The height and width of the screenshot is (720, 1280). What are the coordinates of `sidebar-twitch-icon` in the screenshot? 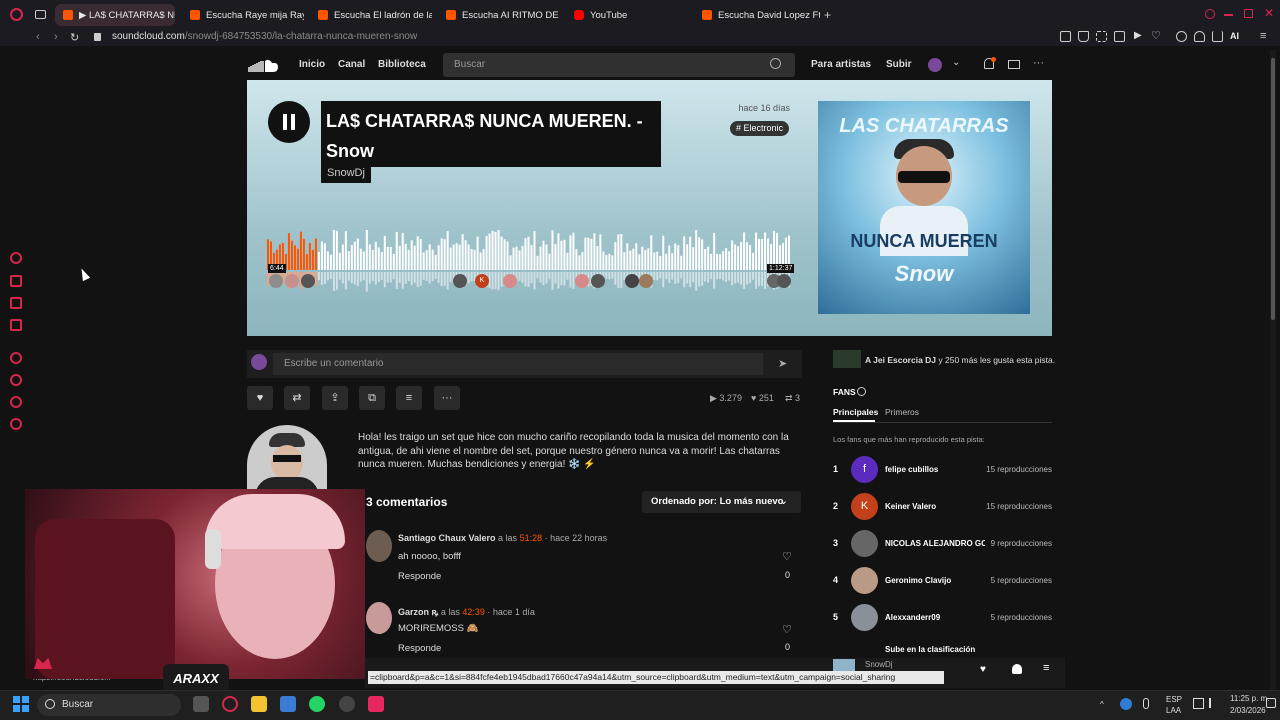 It's located at (16, 325).